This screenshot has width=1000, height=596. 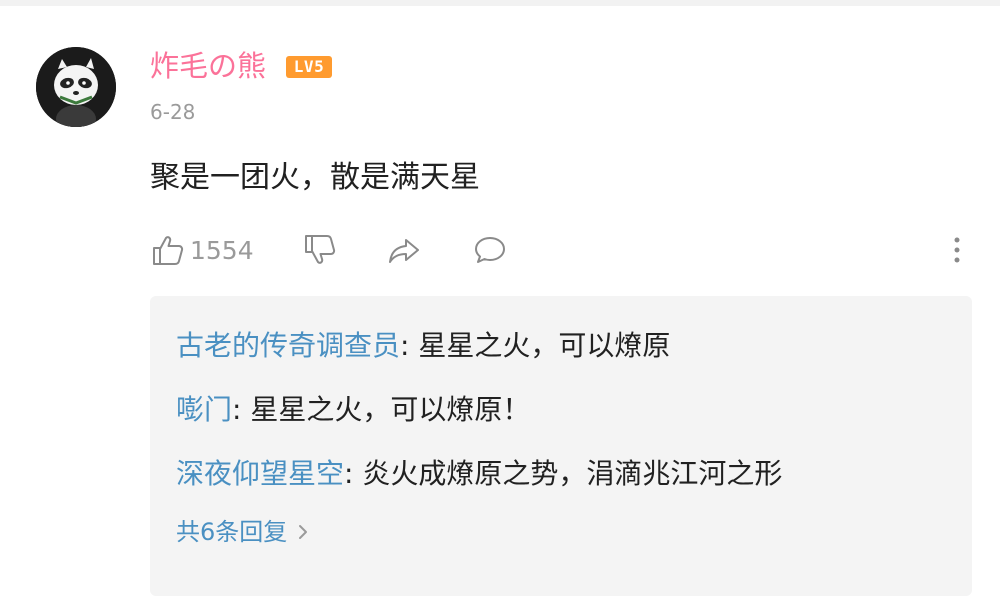 What do you see at coordinates (168, 250) in the screenshot?
I see `thumbs-up-icon` at bounding box center [168, 250].